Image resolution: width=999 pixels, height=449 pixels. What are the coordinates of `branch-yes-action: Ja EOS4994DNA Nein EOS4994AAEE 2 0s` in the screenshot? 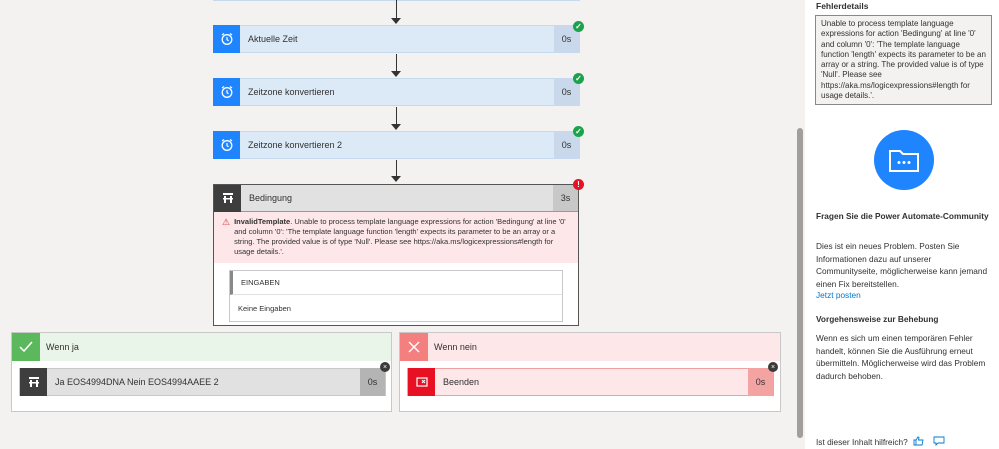 It's located at (202, 382).